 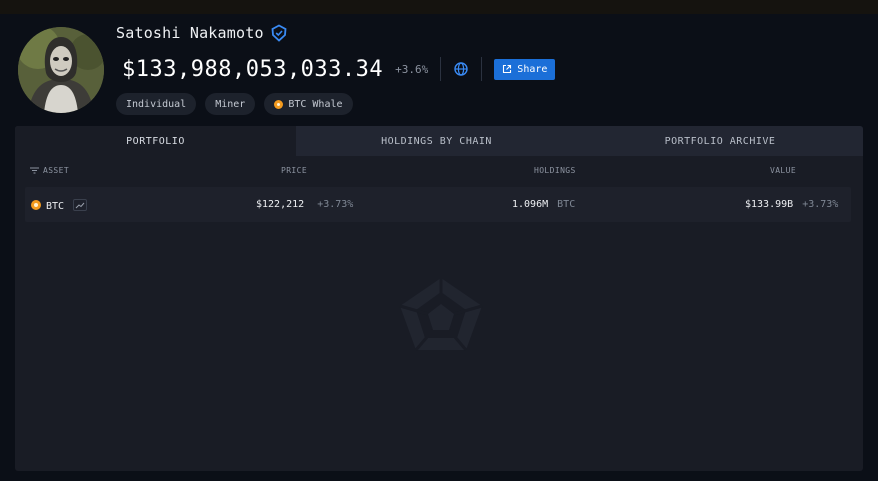 I want to click on chart-icon, so click(x=80, y=205).